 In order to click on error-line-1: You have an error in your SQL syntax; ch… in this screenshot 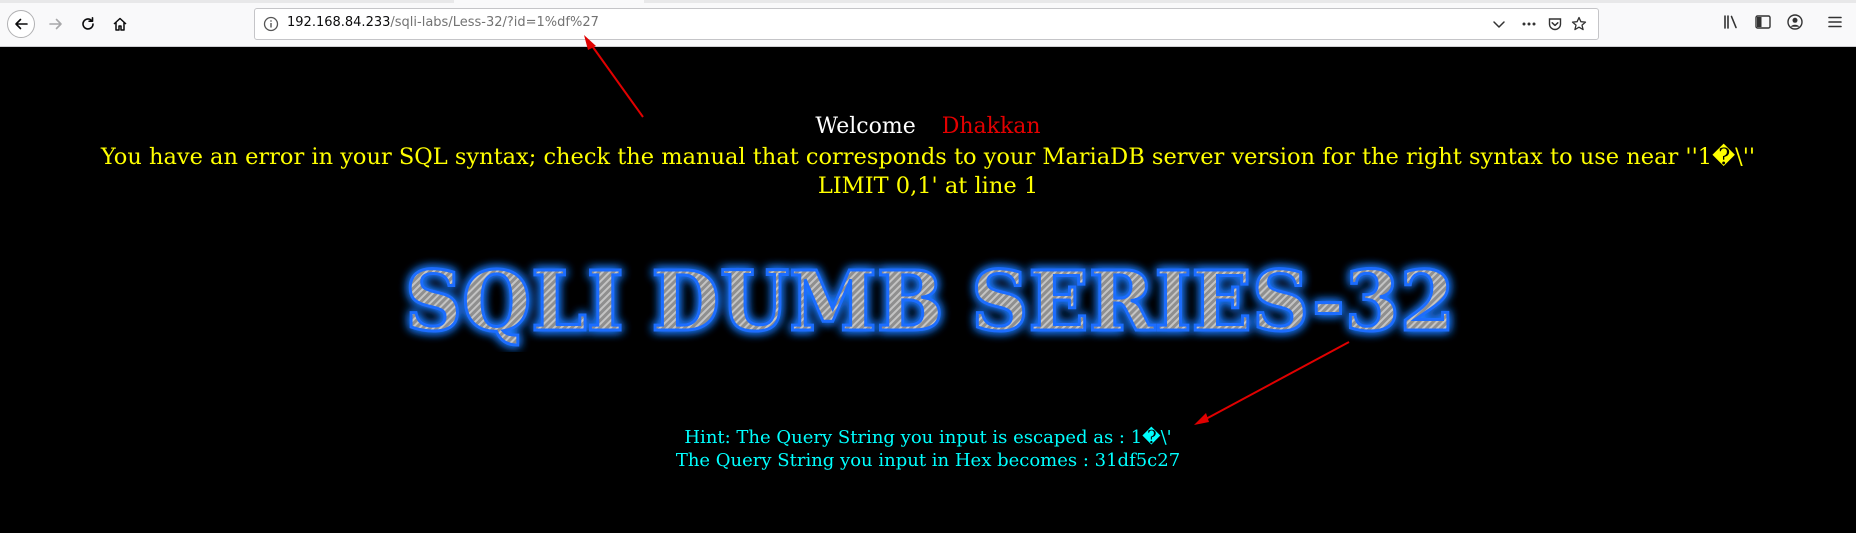, I will do `click(928, 157)`.